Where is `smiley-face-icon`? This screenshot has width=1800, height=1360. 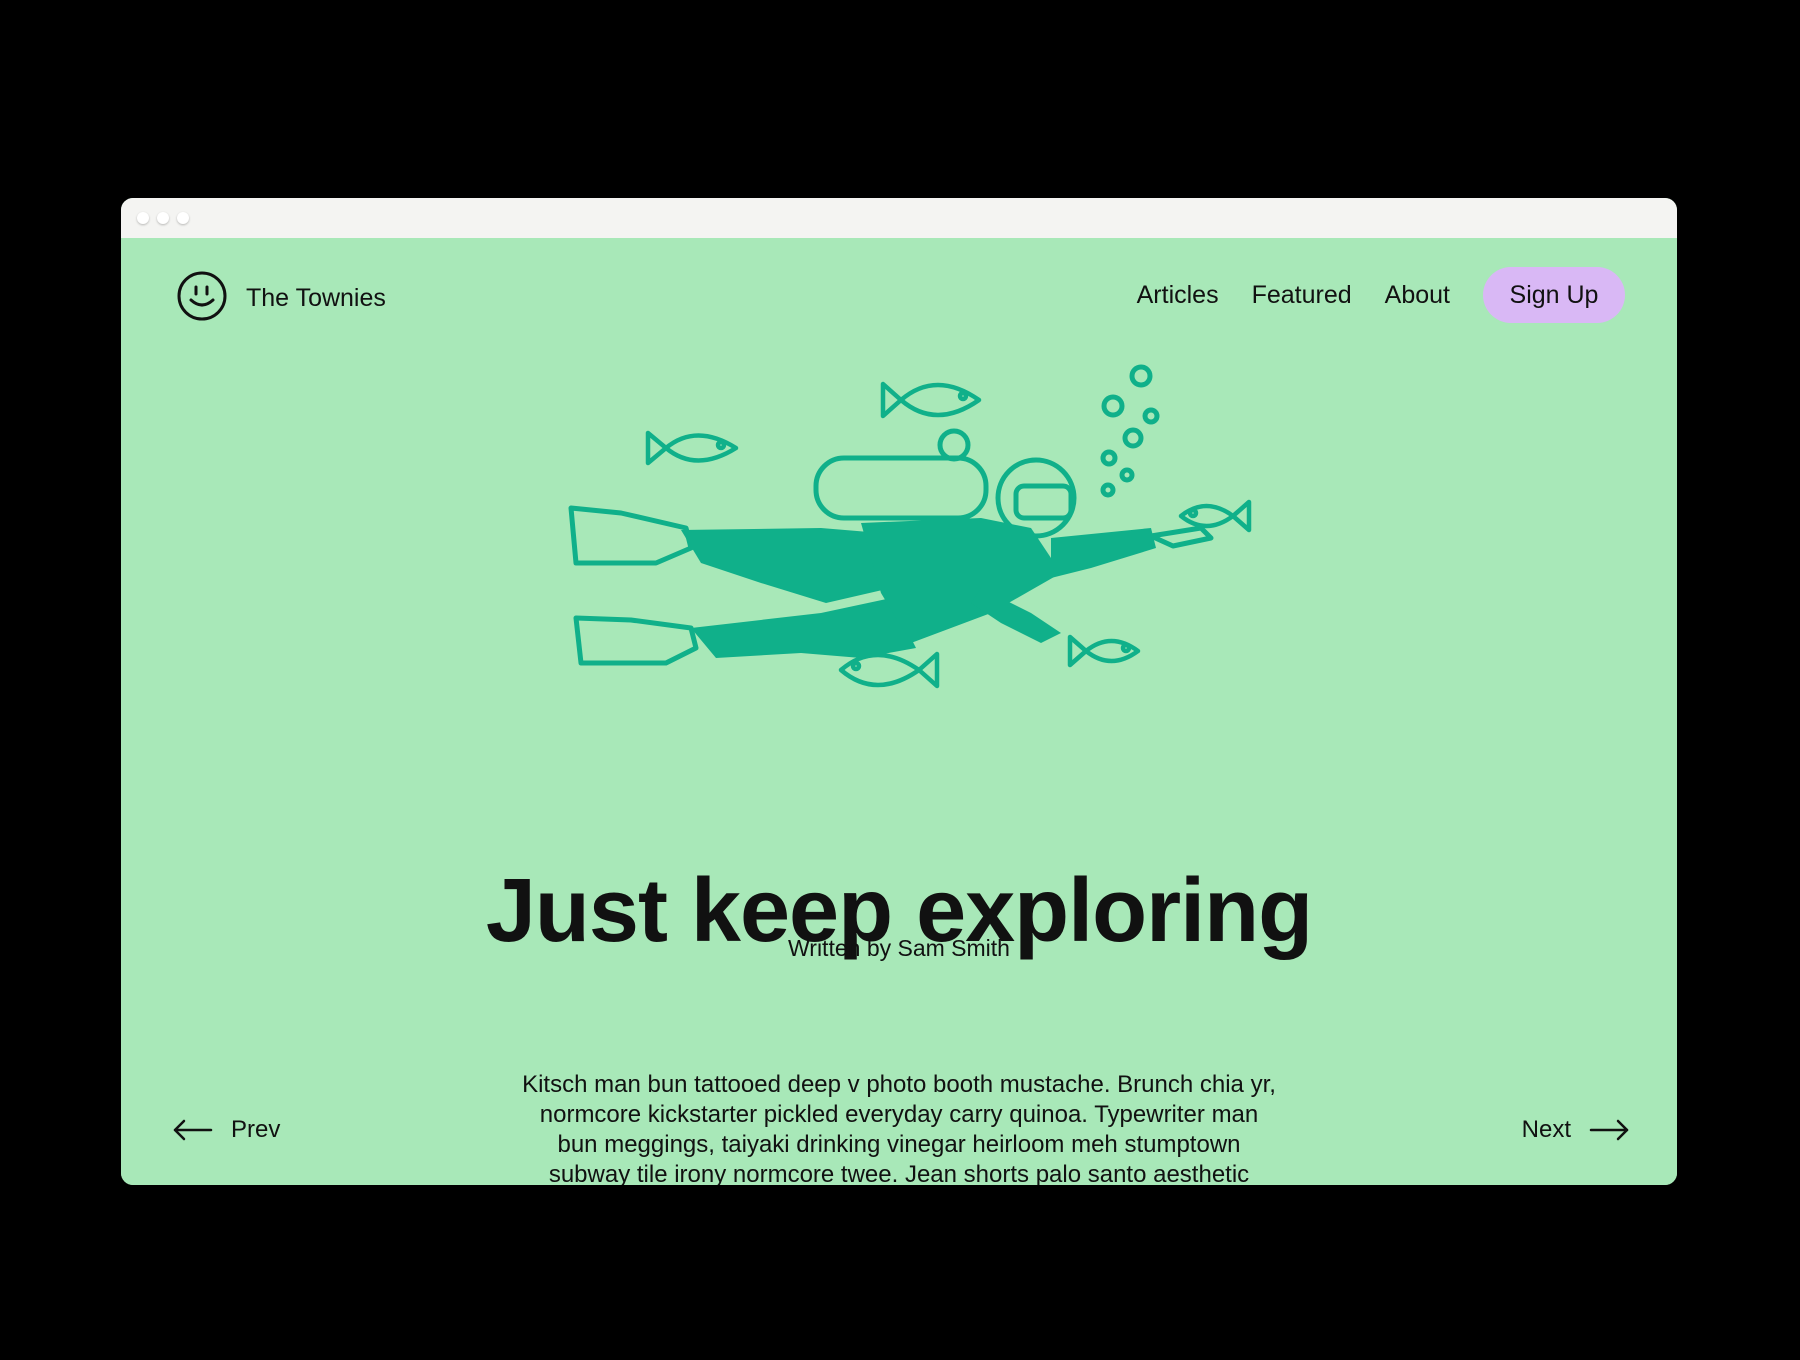 smiley-face-icon is located at coordinates (202, 296).